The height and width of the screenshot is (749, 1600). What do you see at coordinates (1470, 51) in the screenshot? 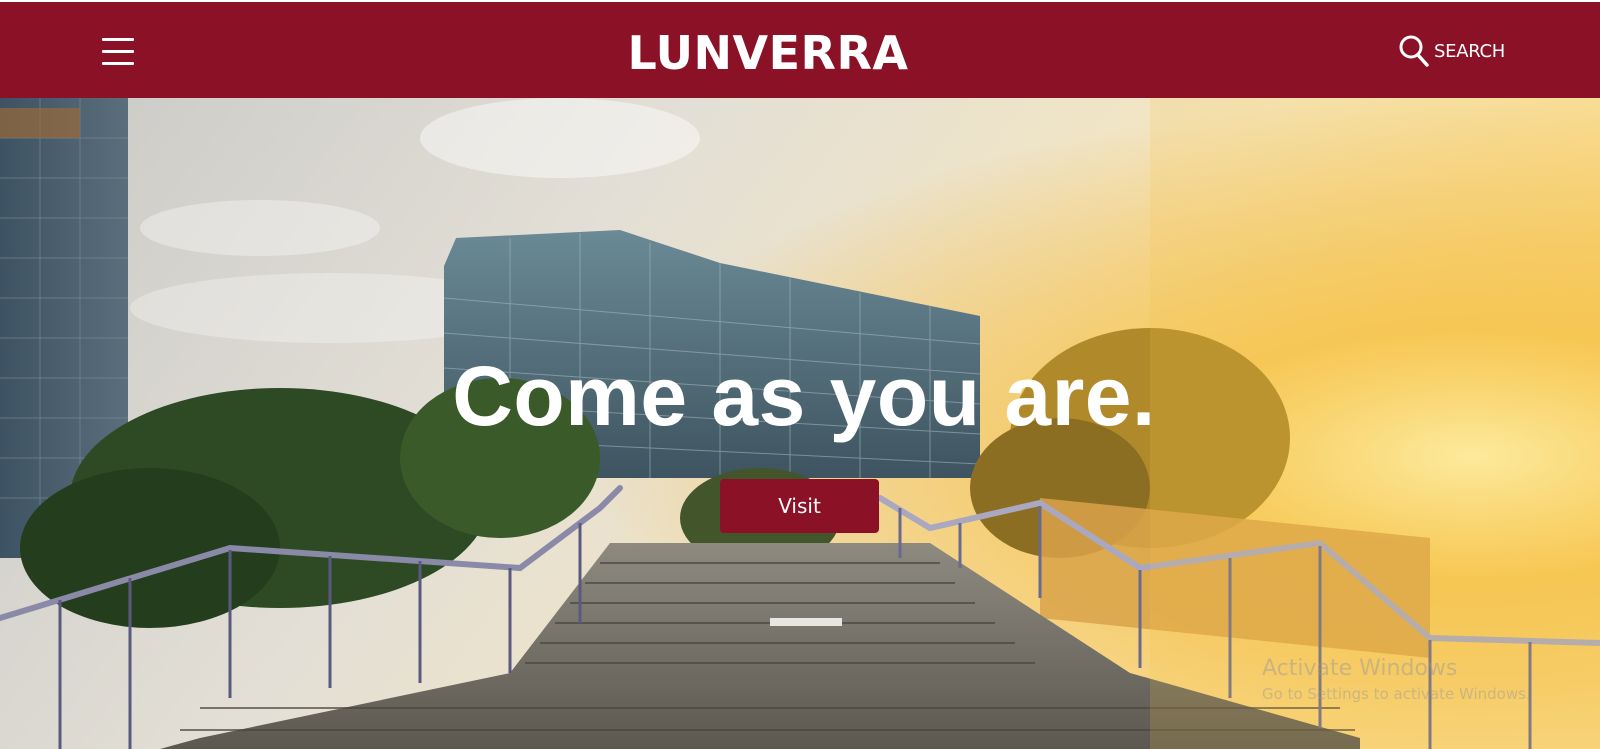
I see `search-label: SEARCH` at bounding box center [1470, 51].